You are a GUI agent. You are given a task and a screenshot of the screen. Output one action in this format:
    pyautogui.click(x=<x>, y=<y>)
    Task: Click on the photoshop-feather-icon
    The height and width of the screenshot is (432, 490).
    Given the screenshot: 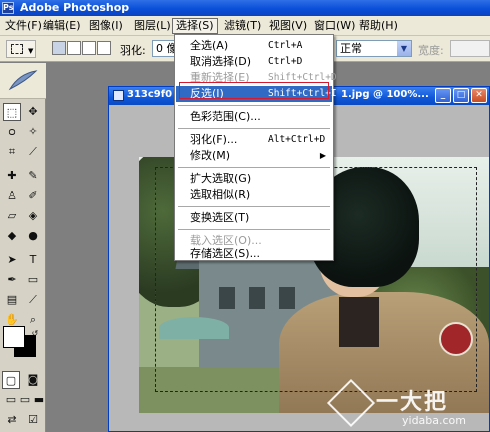 What is the action you would take?
    pyautogui.click(x=23, y=80)
    